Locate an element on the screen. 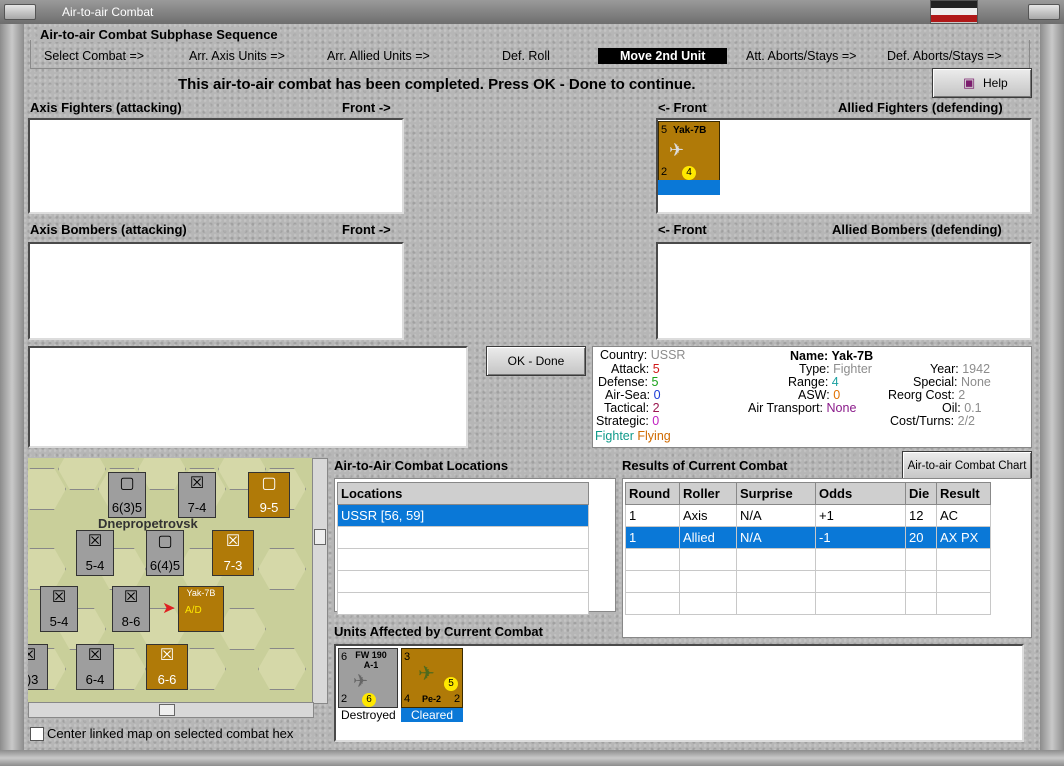  seq-step-arr-allied: Arr. Allied Units => is located at coordinates (378, 56).